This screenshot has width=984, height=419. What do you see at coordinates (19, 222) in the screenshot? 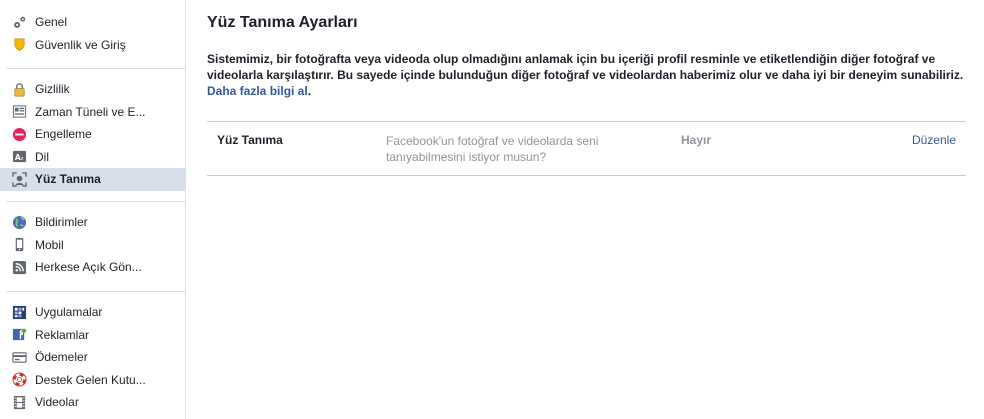
I see `globe-icon` at bounding box center [19, 222].